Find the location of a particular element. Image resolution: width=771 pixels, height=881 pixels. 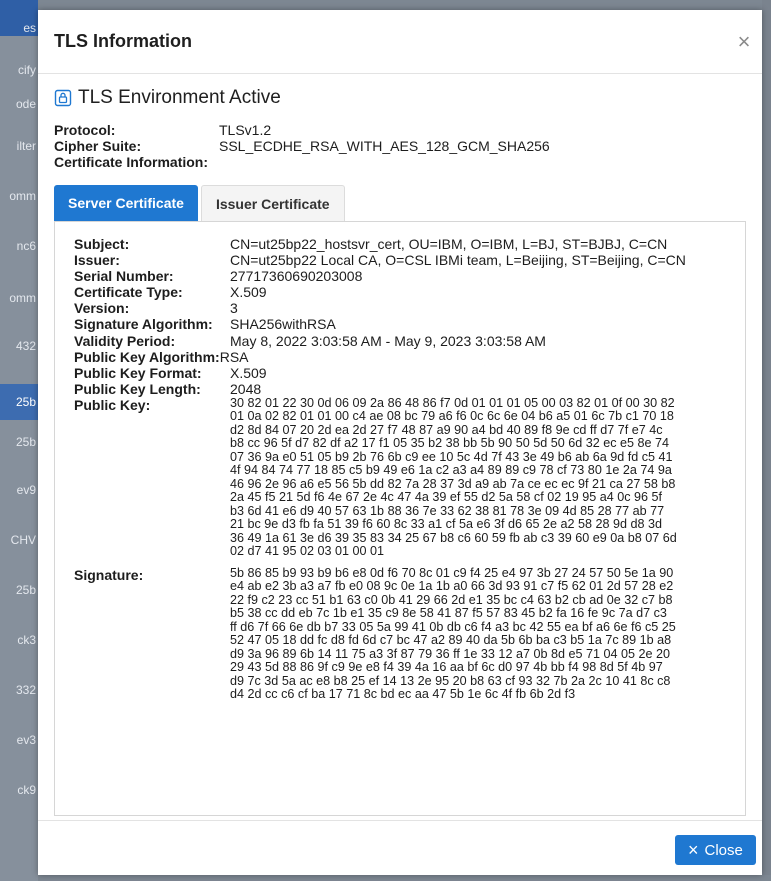

public-key-algorithm-label: Public Key Algorithm: is located at coordinates (147, 356).